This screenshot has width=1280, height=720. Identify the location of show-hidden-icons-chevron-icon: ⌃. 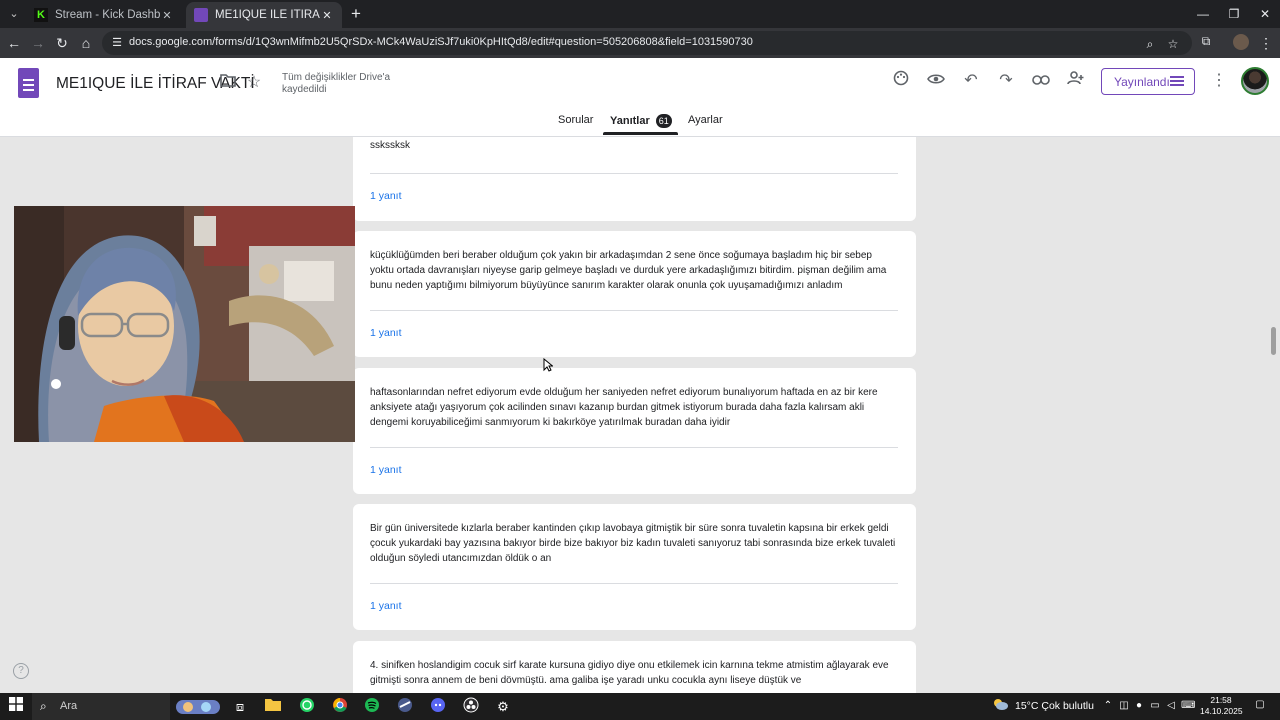
(1108, 706).